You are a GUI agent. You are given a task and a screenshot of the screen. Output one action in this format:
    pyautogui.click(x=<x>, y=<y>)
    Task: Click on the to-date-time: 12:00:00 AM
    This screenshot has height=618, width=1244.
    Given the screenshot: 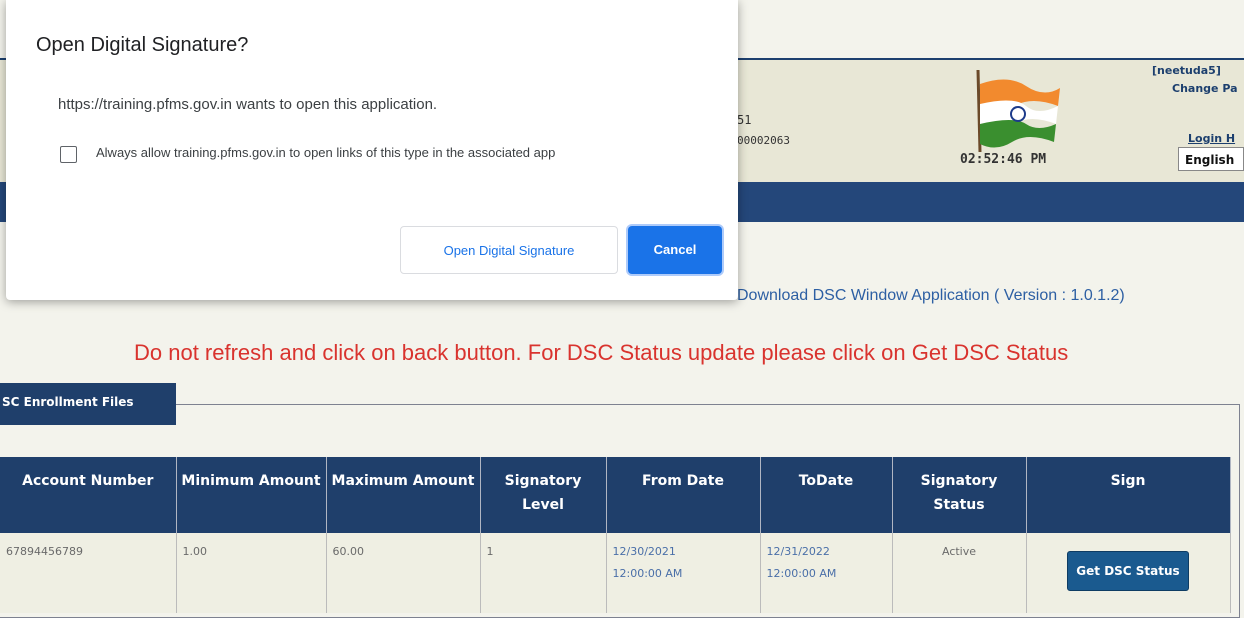 What is the action you would take?
    pyautogui.click(x=801, y=573)
    